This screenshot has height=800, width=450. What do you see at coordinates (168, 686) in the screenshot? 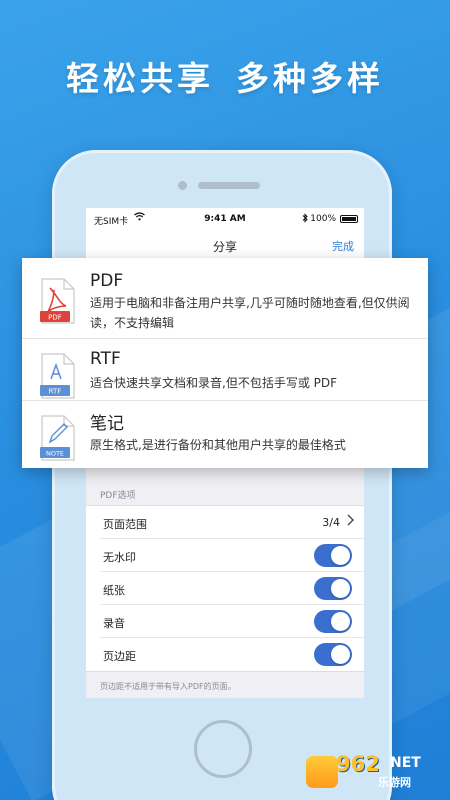
I see `margin-footnote: 页边距不适用于带有导入PDF的页面。` at bounding box center [168, 686].